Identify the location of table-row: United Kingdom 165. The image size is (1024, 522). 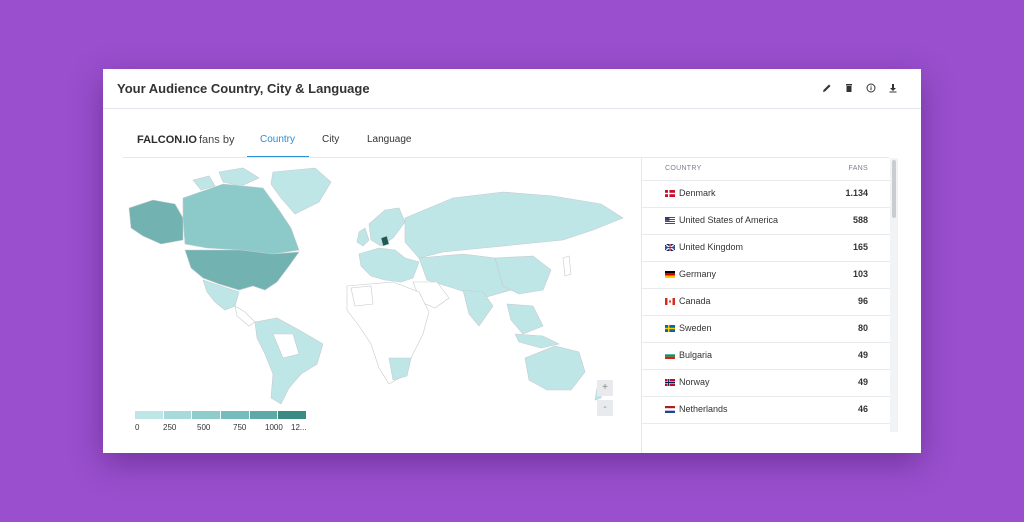
(766, 247).